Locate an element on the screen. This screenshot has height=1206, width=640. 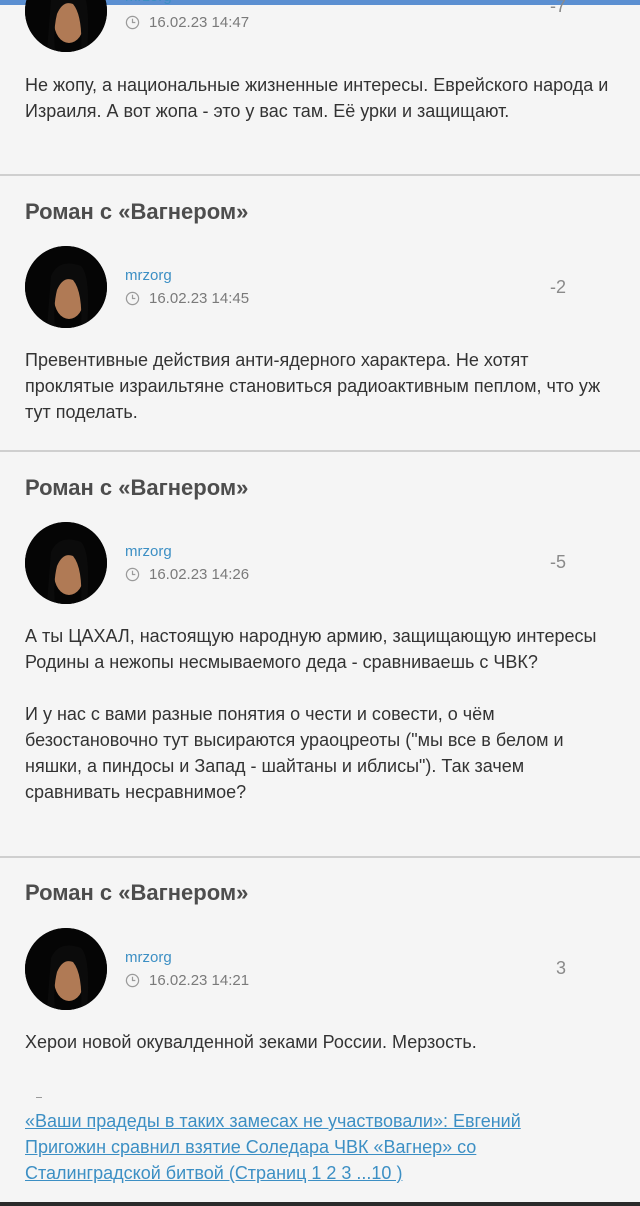
comment-date: 16.02.23 14:26 is located at coordinates (187, 574).